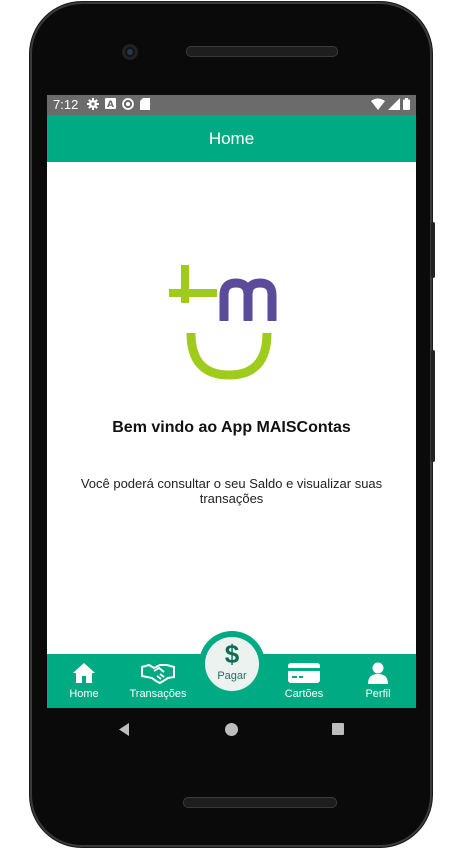 This screenshot has width=467, height=864. I want to click on nav-item-transacoes: Transações, so click(158, 681).